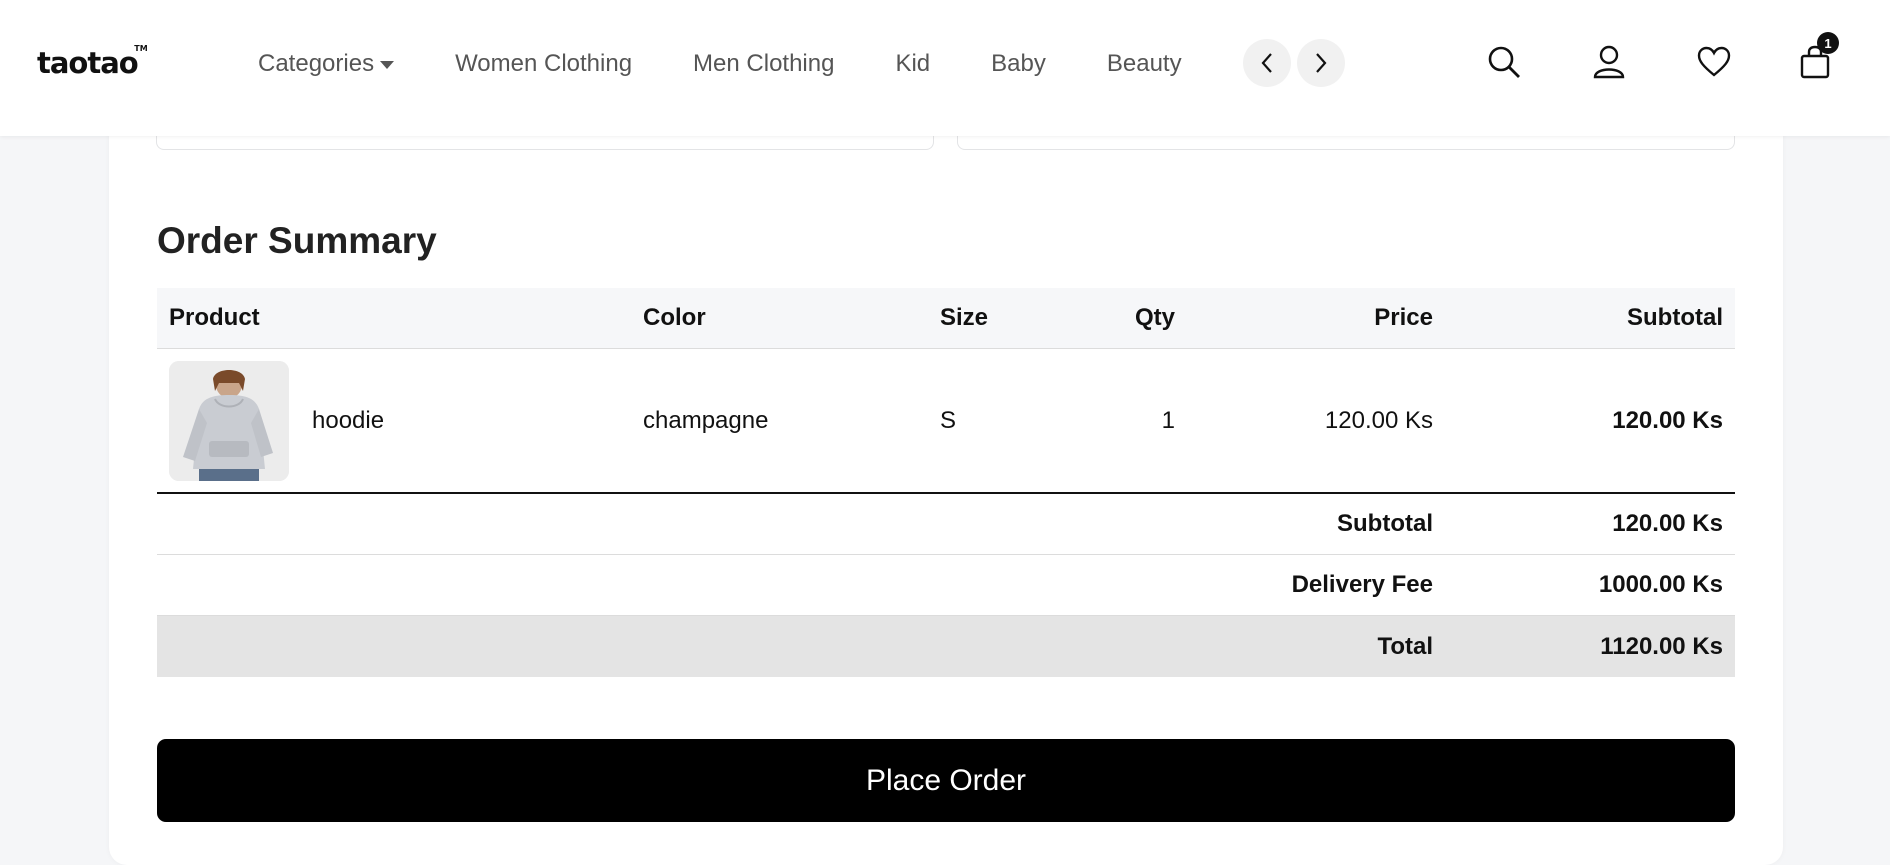  I want to click on search-icon, so click(1504, 62).